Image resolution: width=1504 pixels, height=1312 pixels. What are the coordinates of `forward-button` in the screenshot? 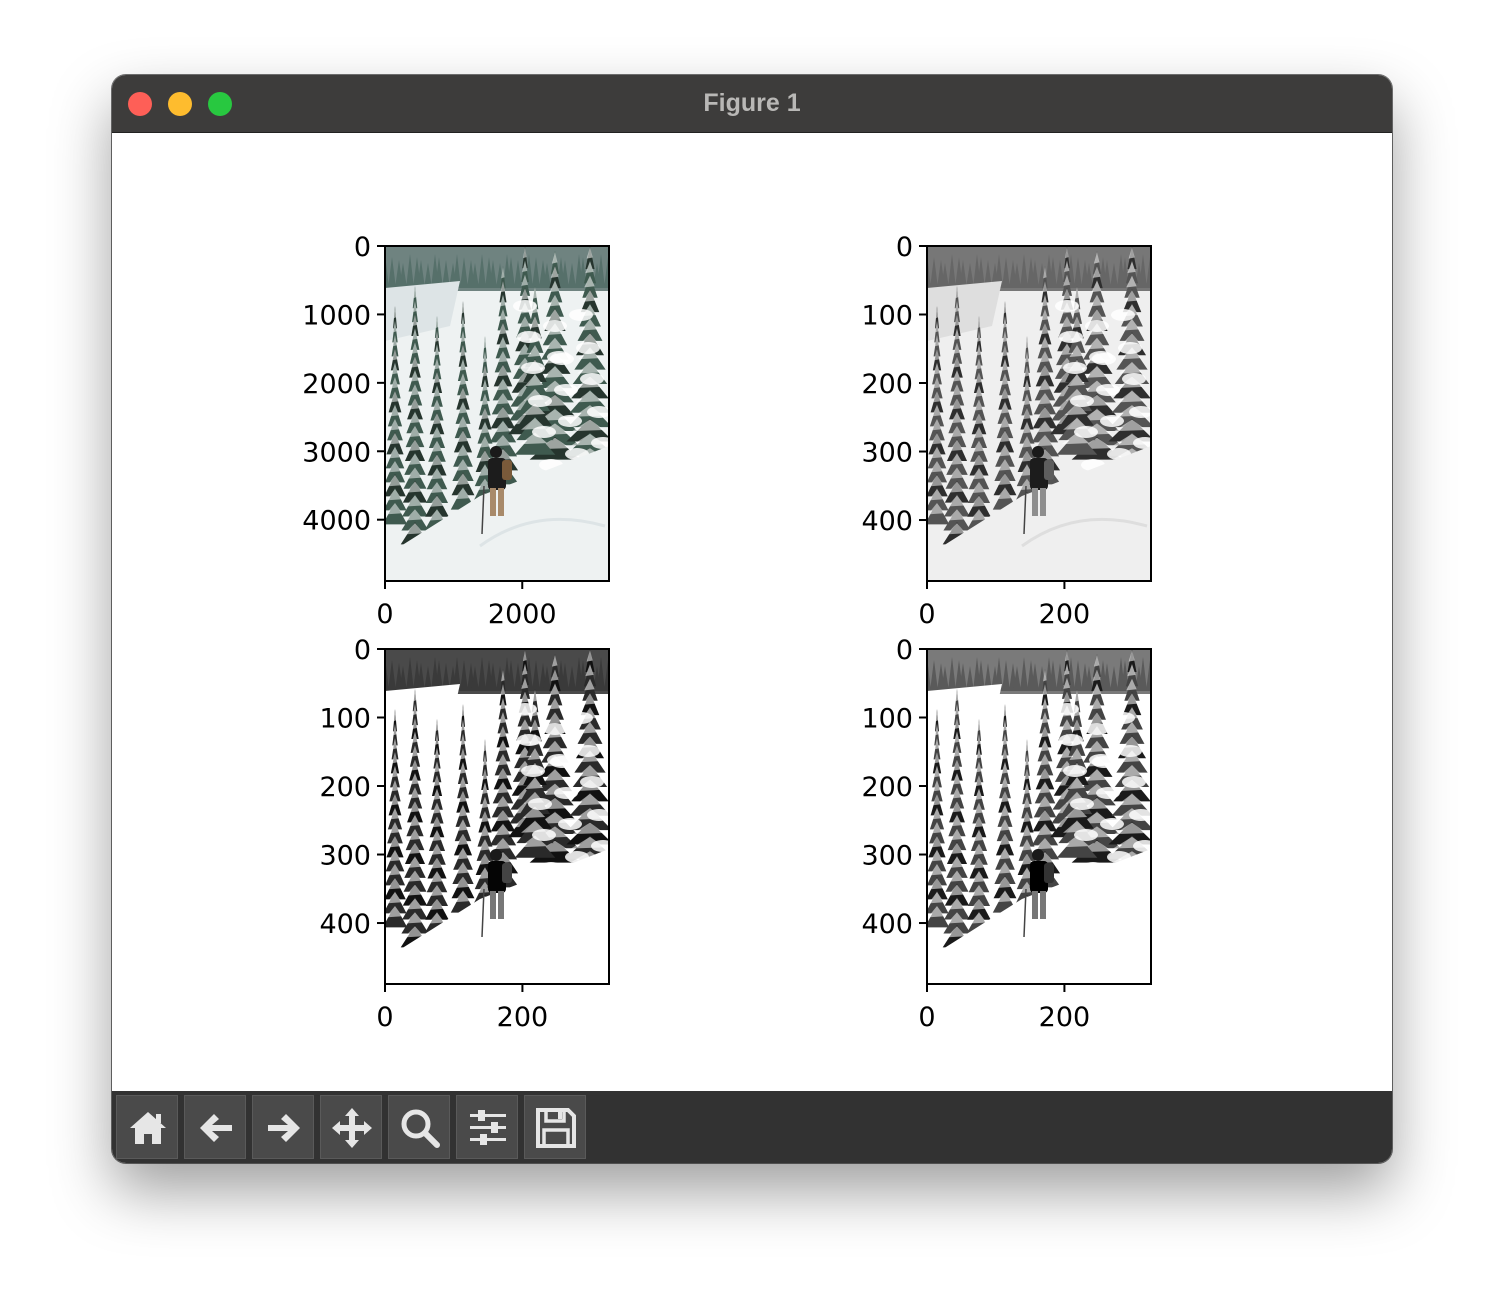 It's located at (283, 1127).